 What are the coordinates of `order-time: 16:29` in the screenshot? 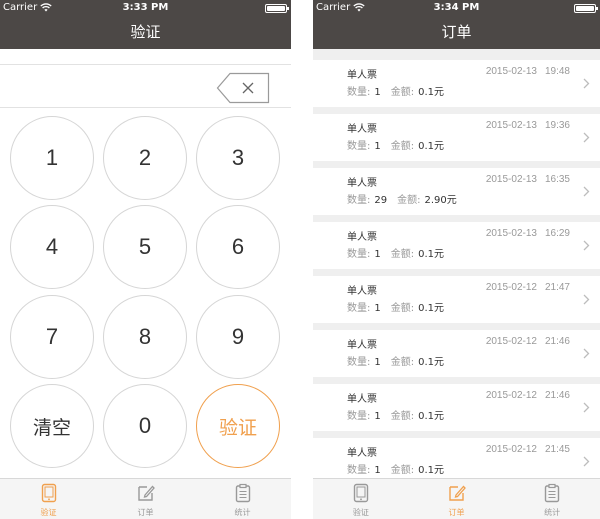 It's located at (557, 233).